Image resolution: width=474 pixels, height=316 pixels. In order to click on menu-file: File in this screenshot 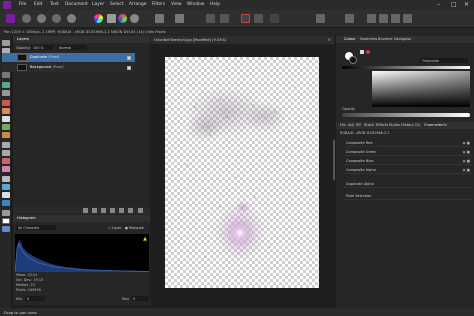, I will do `click(22, 4)`.